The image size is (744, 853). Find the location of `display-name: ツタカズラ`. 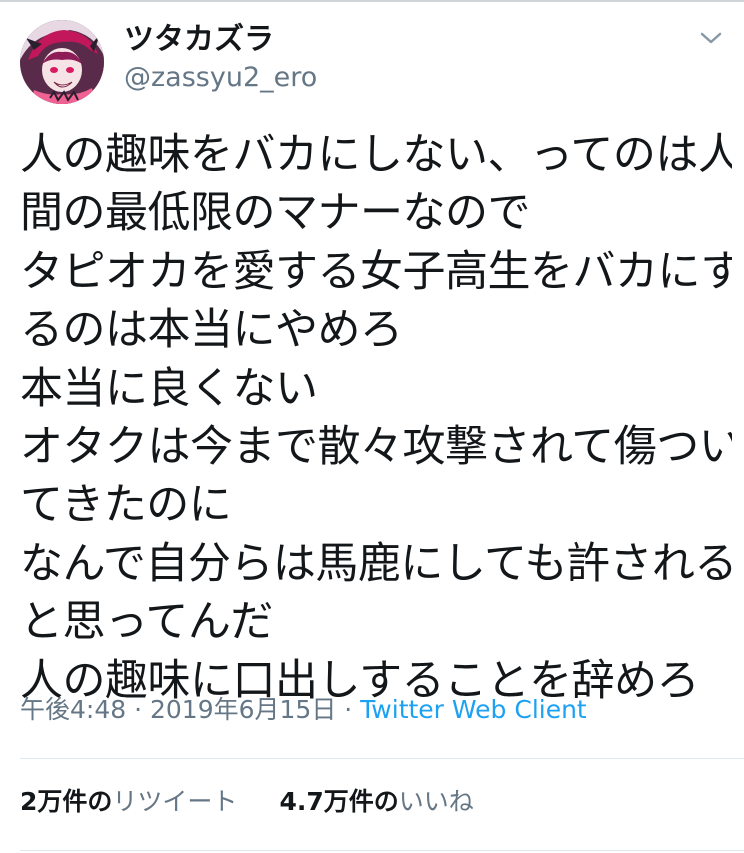

display-name: ツタカズラ is located at coordinates (199, 40).